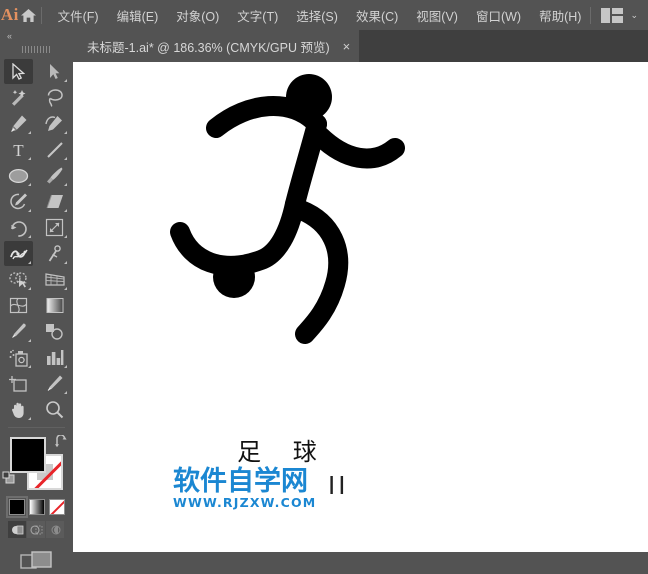 The height and width of the screenshot is (574, 648). I want to click on menu-select: 选择(S), so click(317, 15).